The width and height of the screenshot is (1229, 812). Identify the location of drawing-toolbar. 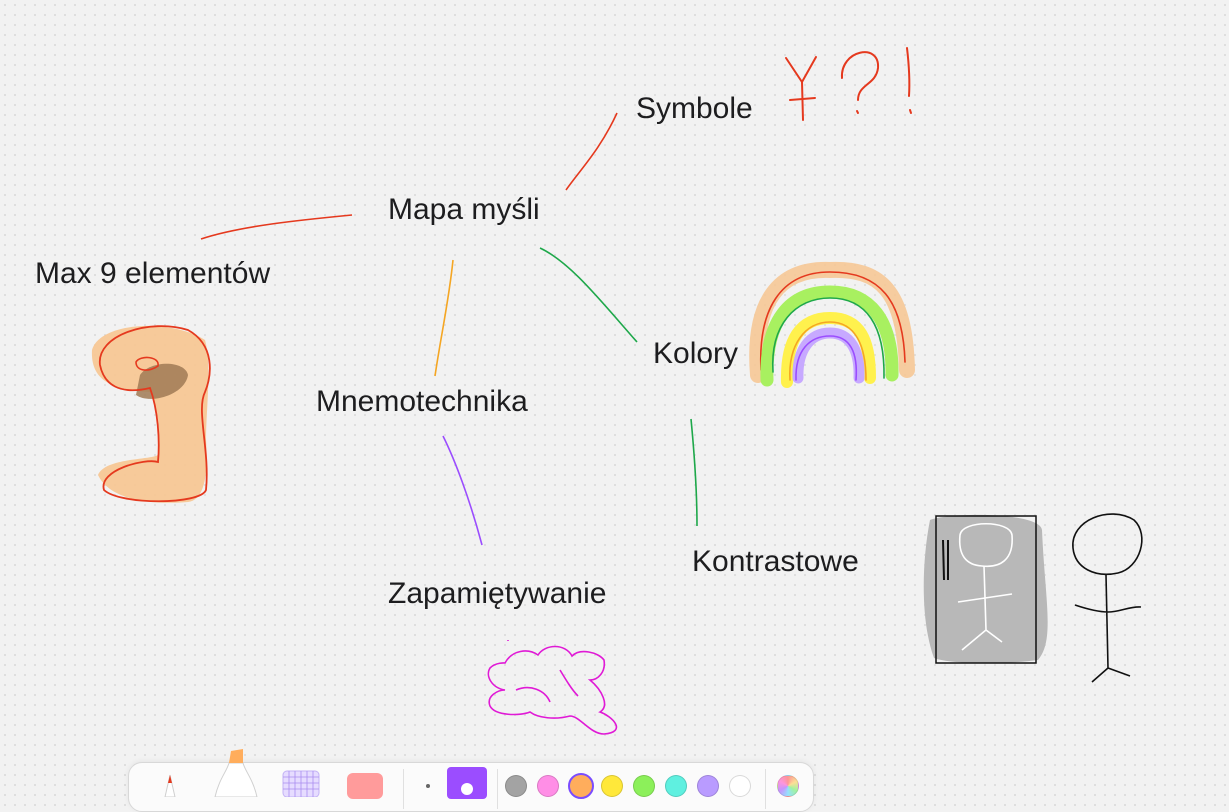
(471, 780).